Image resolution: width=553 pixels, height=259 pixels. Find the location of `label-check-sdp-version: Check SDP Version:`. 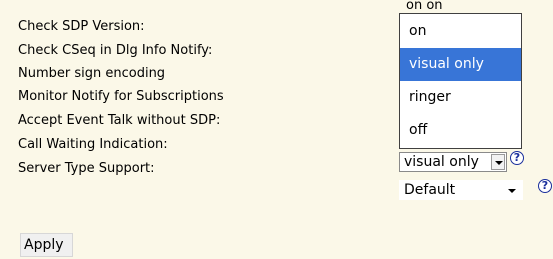

label-check-sdp-version: Check SDP Version: is located at coordinates (81, 26).